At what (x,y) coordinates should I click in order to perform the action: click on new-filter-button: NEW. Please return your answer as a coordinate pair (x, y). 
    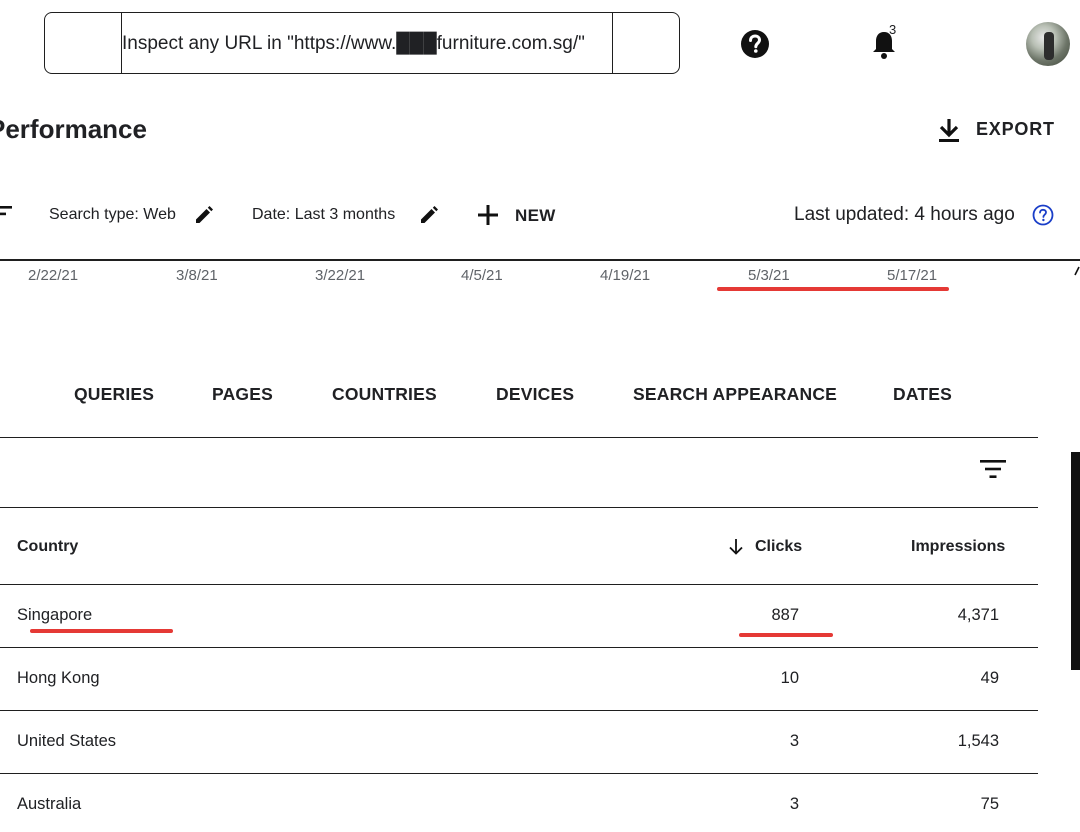
    Looking at the image, I should click on (535, 216).